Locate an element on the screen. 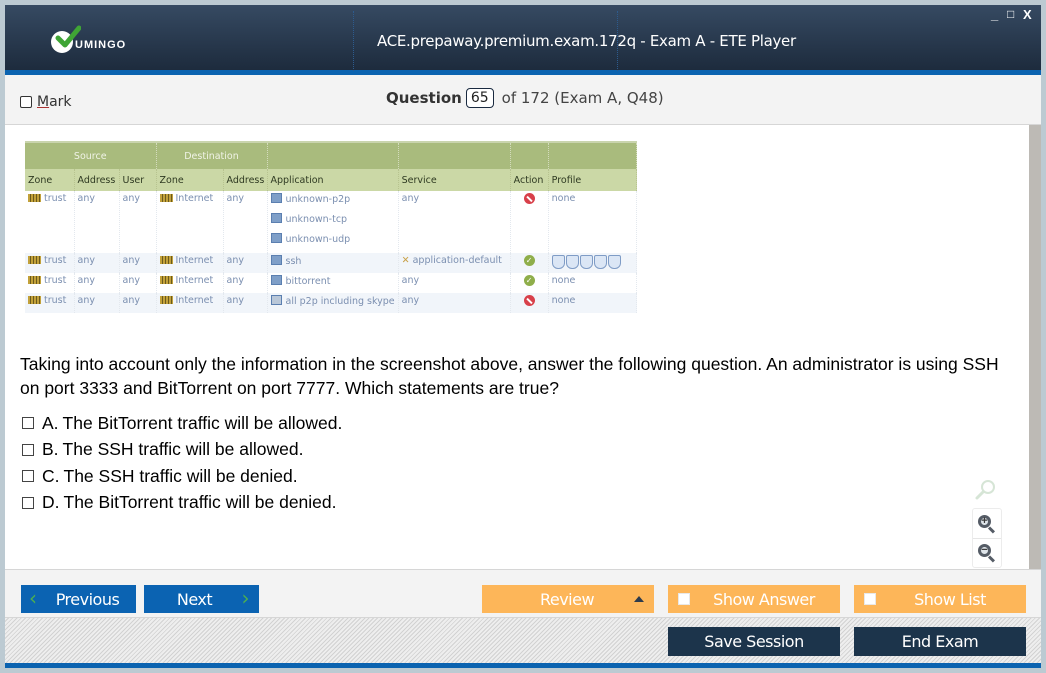 The height and width of the screenshot is (673, 1046). col-src-zone: Zone is located at coordinates (50, 180).